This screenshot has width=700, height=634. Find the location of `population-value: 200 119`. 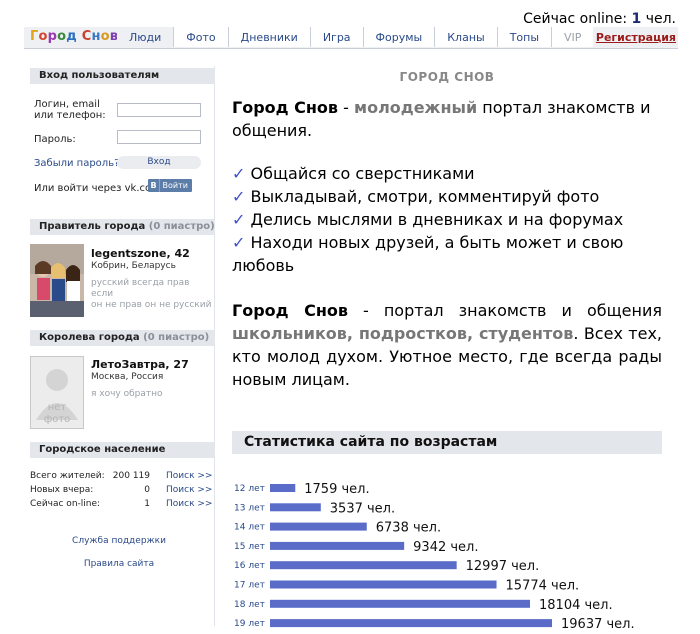

population-value: 200 119 is located at coordinates (131, 476).